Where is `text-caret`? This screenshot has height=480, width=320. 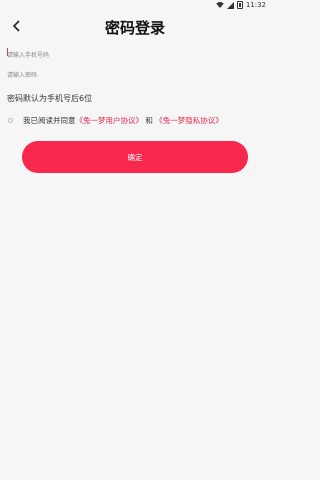 text-caret is located at coordinates (7, 52).